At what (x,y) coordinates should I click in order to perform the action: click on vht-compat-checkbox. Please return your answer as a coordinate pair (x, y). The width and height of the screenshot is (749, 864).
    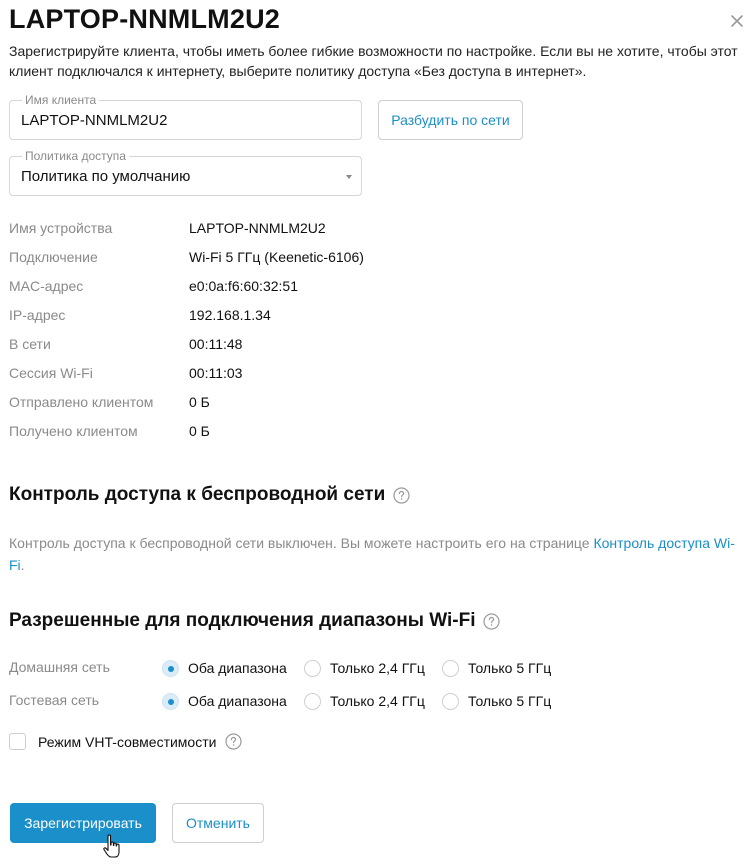
    Looking at the image, I should click on (17, 741).